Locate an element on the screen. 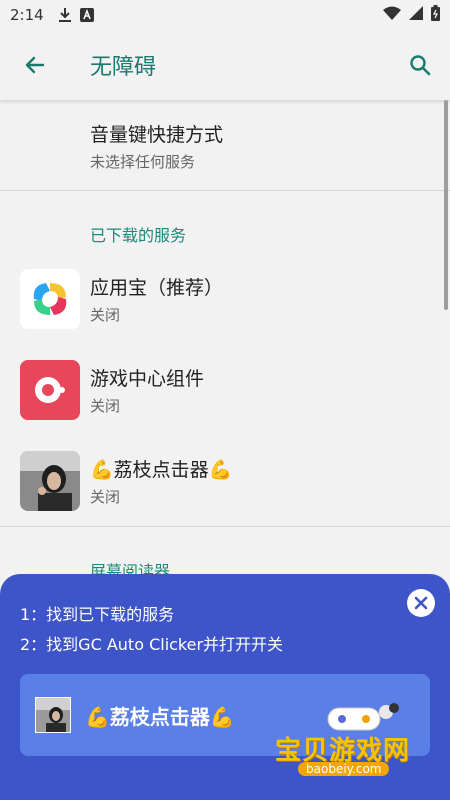  wifi-icon is located at coordinates (392, 15).